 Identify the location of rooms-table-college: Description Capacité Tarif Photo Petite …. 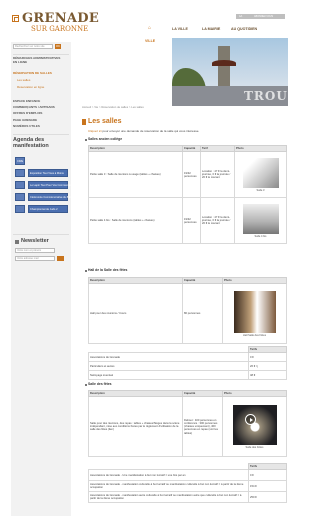
(187, 194).